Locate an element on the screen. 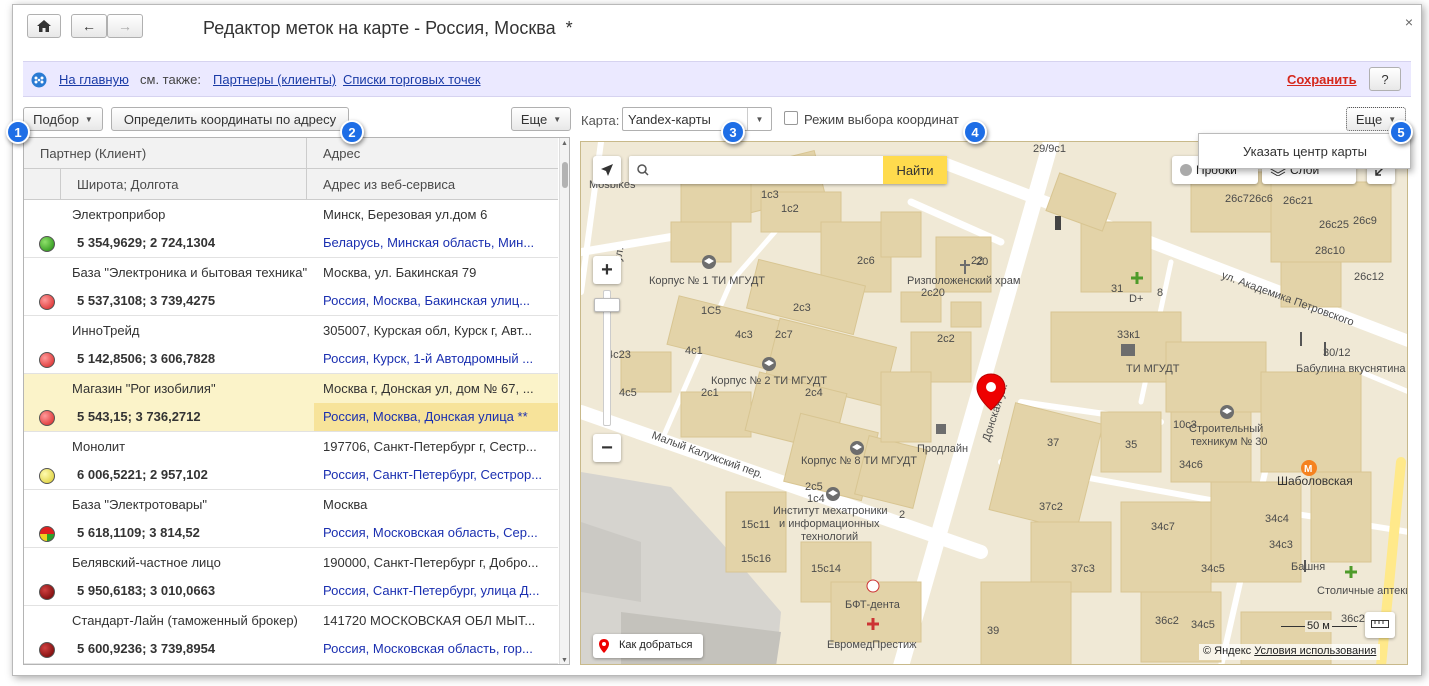 The width and height of the screenshot is (1429, 686). scroll-up-arrow: ▲ is located at coordinates (564, 143).